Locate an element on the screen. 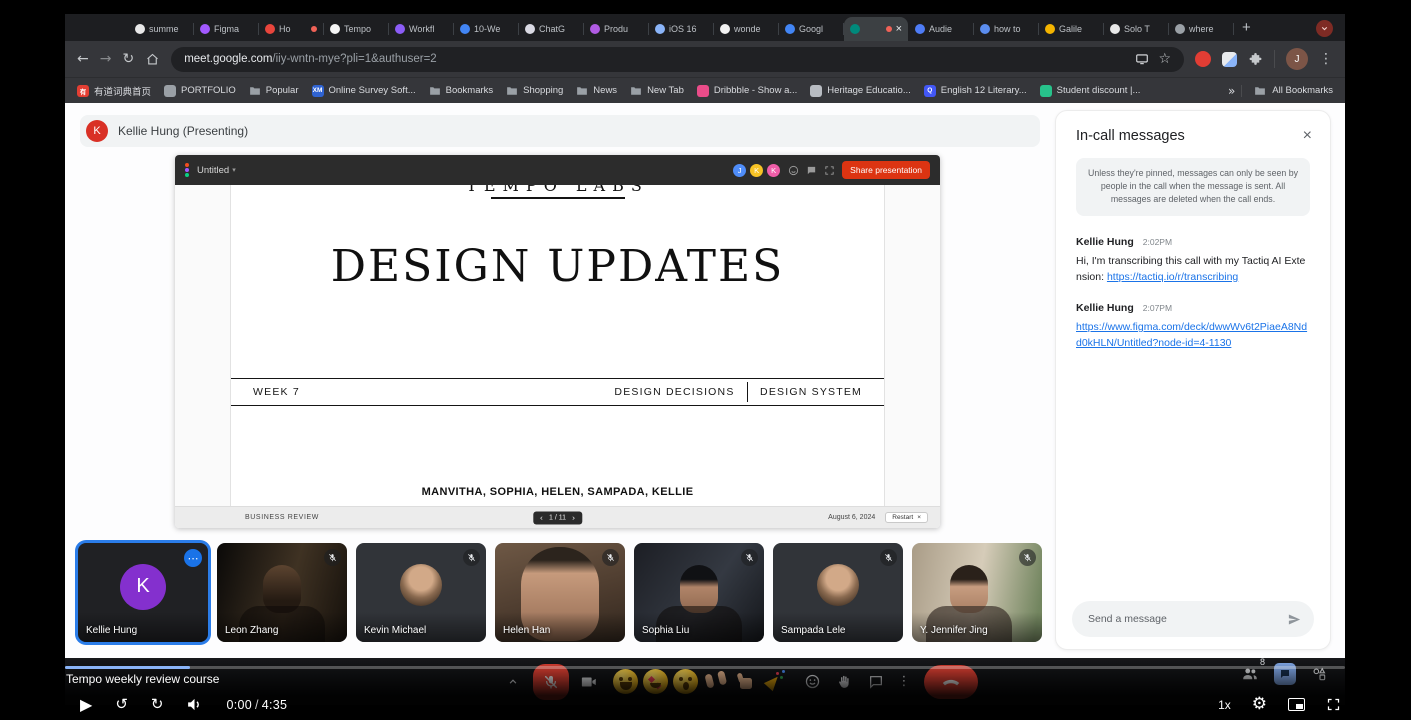  rewind-button: ↺ is located at coordinates (121, 704).